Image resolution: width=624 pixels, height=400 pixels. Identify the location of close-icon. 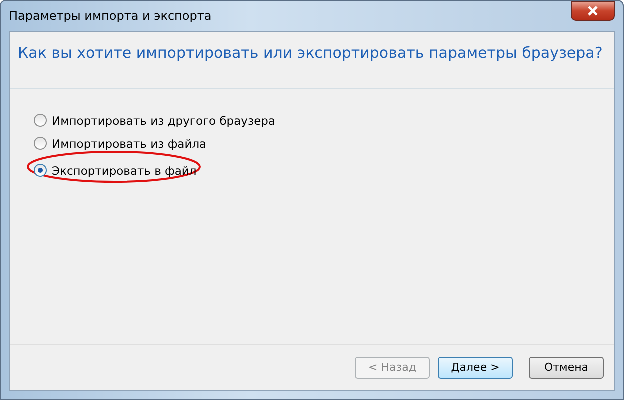
(593, 11).